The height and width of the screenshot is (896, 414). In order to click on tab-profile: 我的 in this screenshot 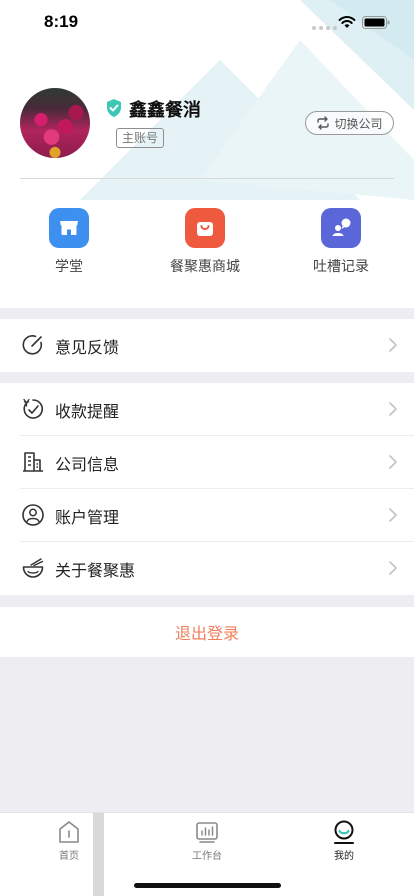, I will do `click(344, 840)`.